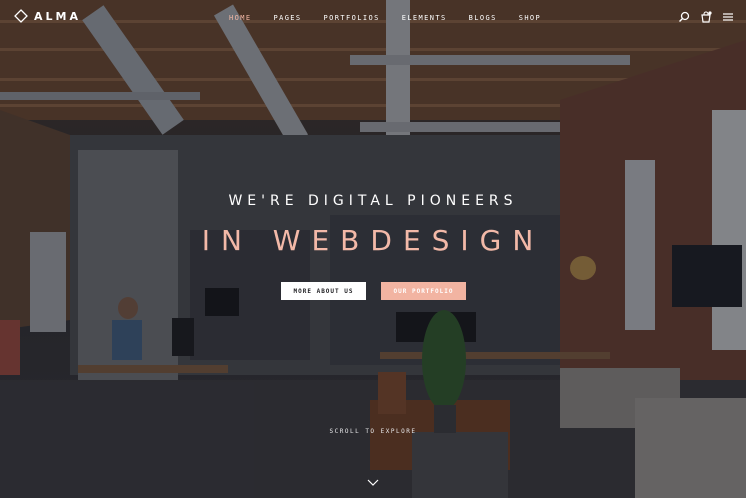  I want to click on diamond-logo-icon, so click(21, 16).